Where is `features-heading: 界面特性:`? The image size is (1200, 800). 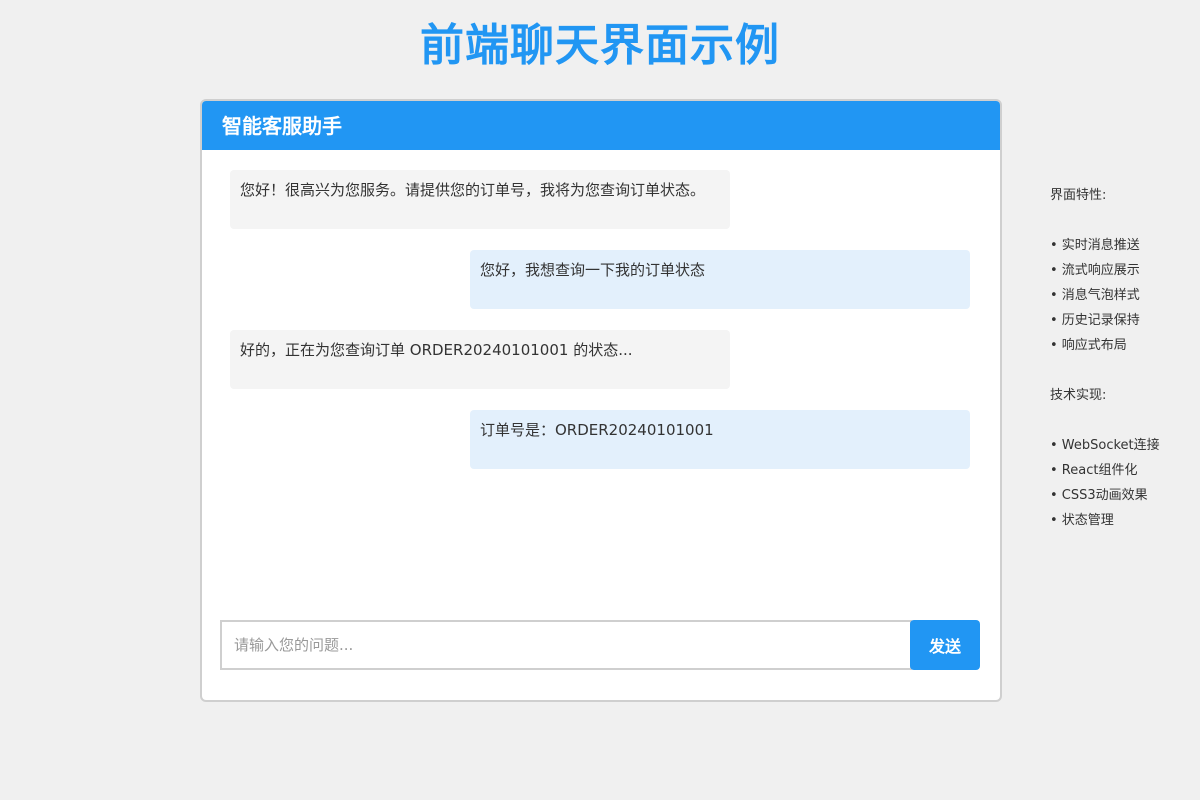
features-heading: 界面特性: is located at coordinates (1078, 195).